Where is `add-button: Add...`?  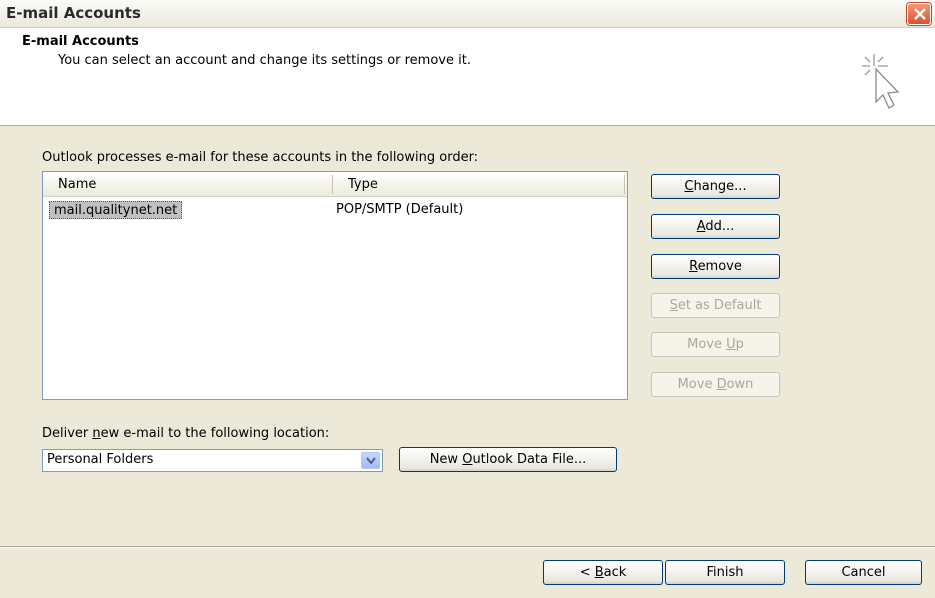 add-button: Add... is located at coordinates (715, 226).